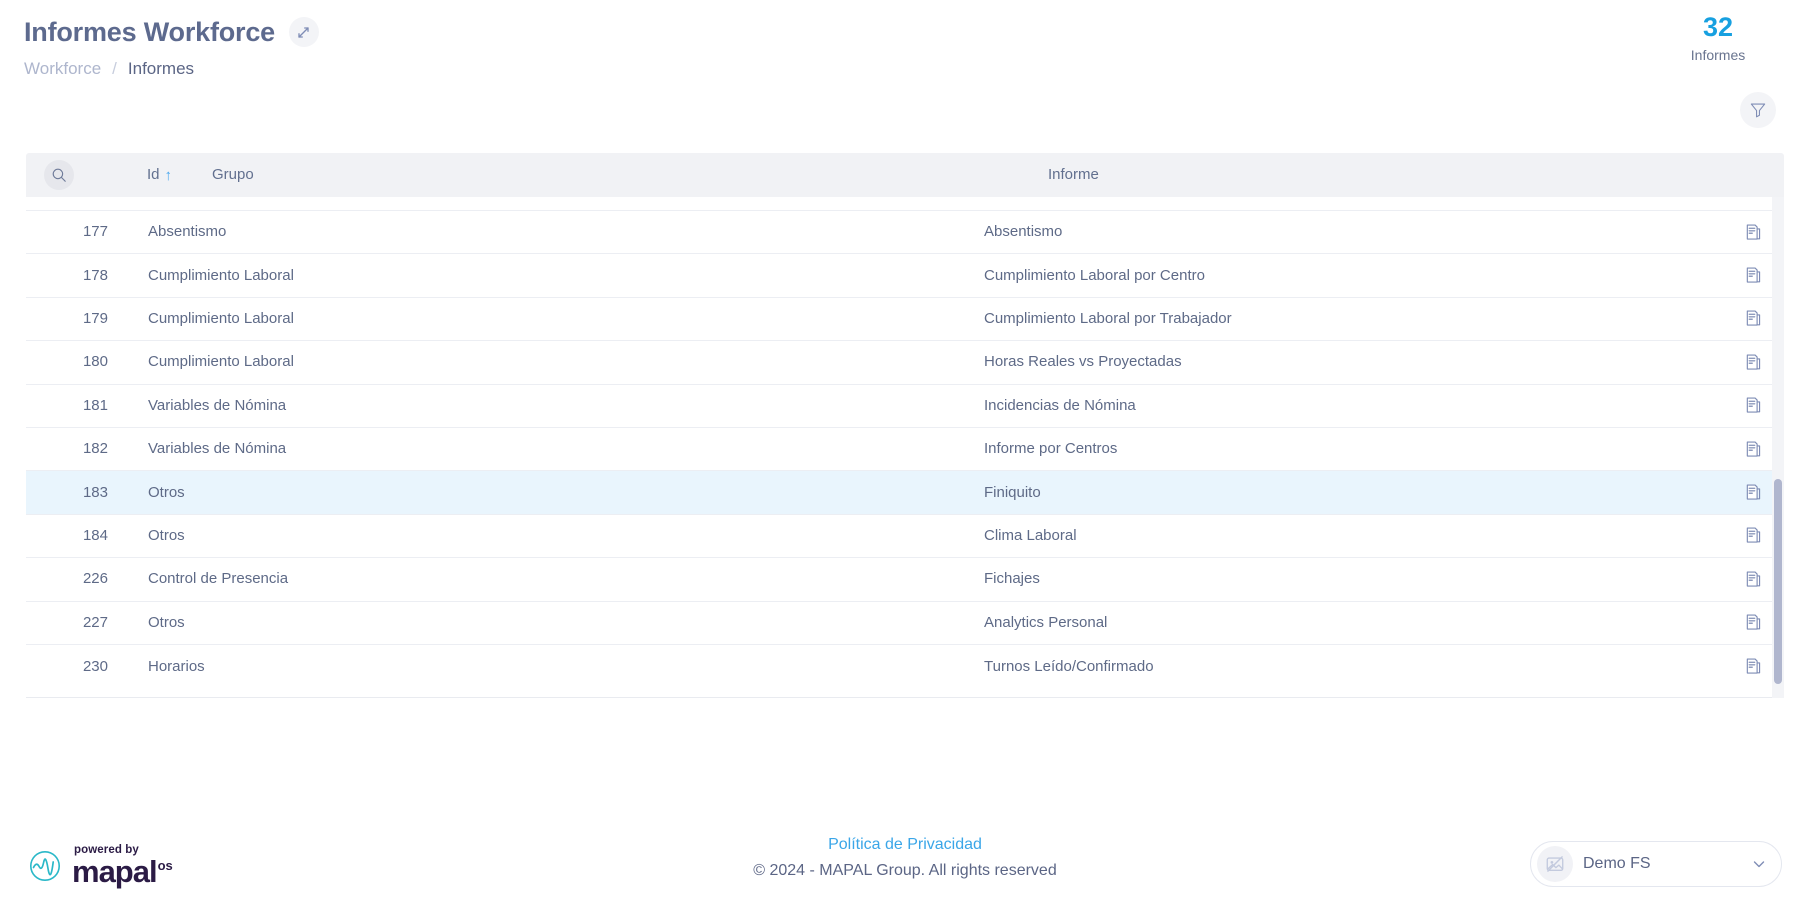  I want to click on cell-id: 183, so click(95, 492).